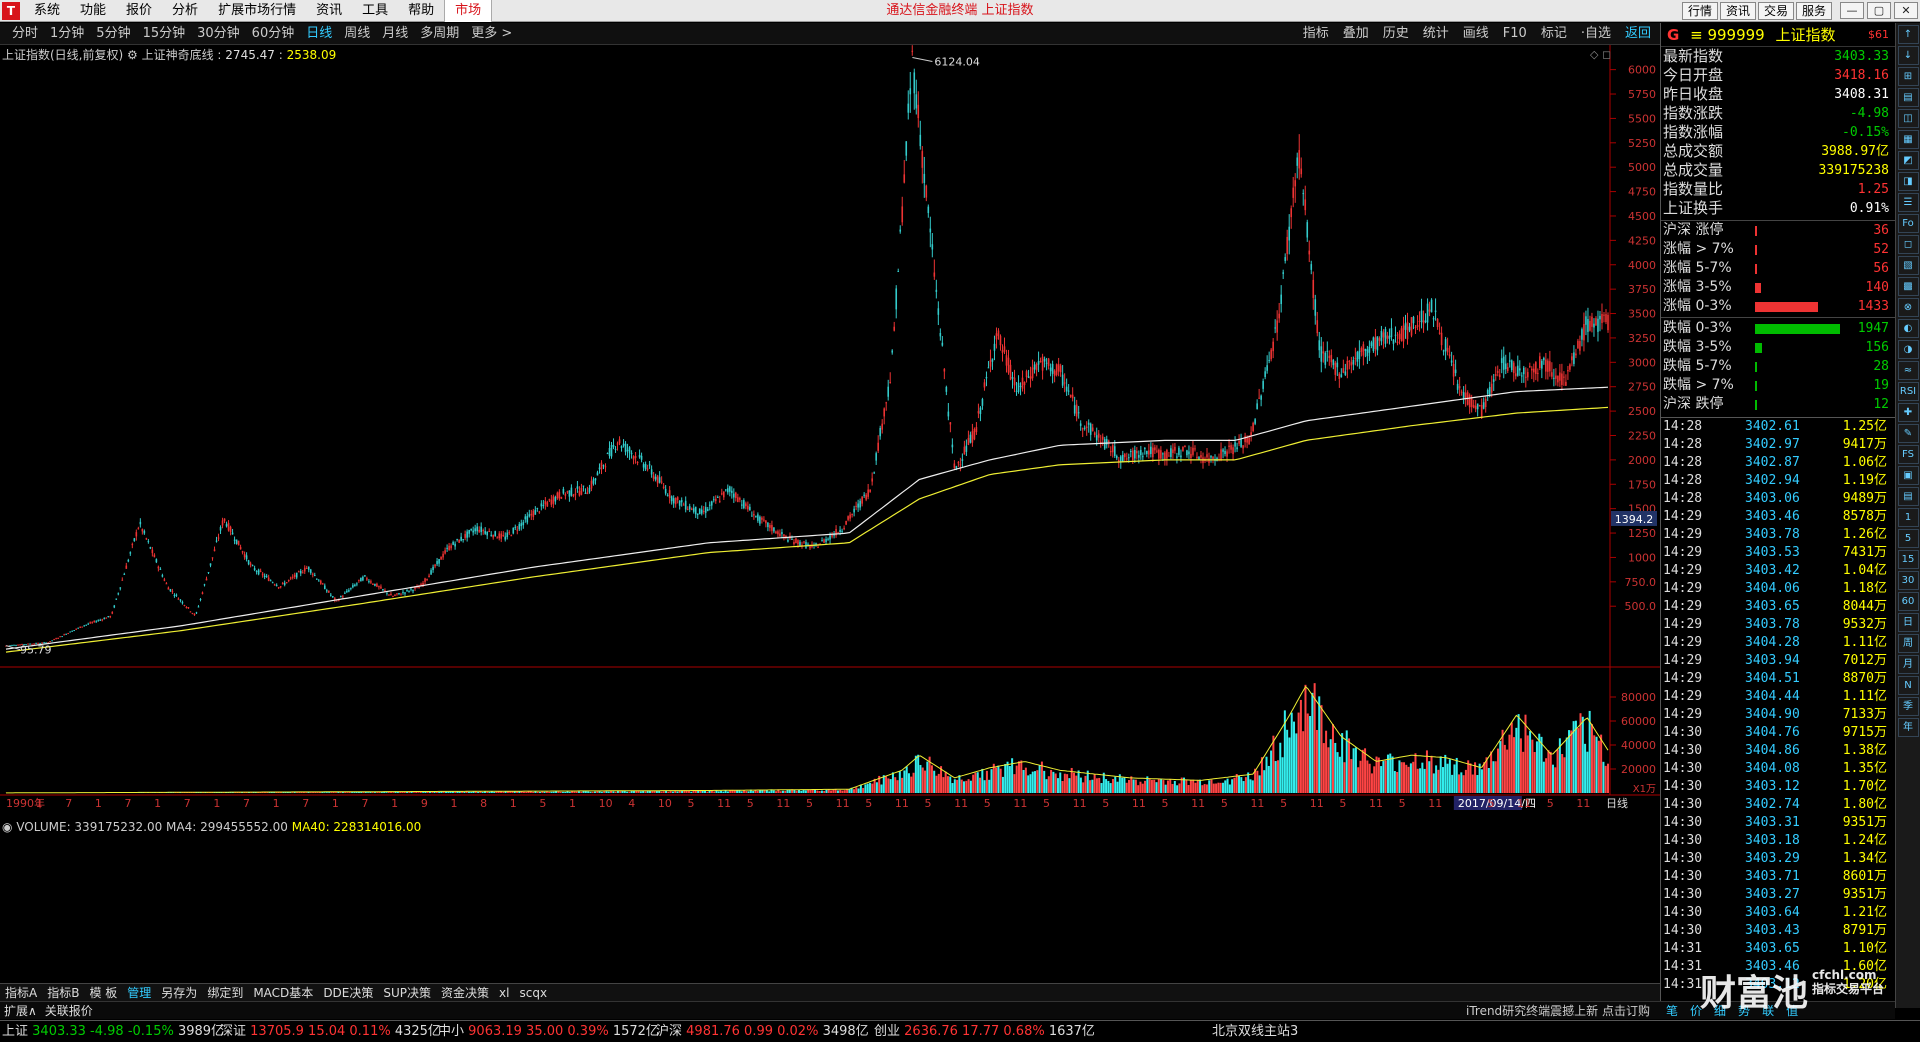  What do you see at coordinates (465, 993) in the screenshot?
I see `indicator-tab-9: 资金决策` at bounding box center [465, 993].